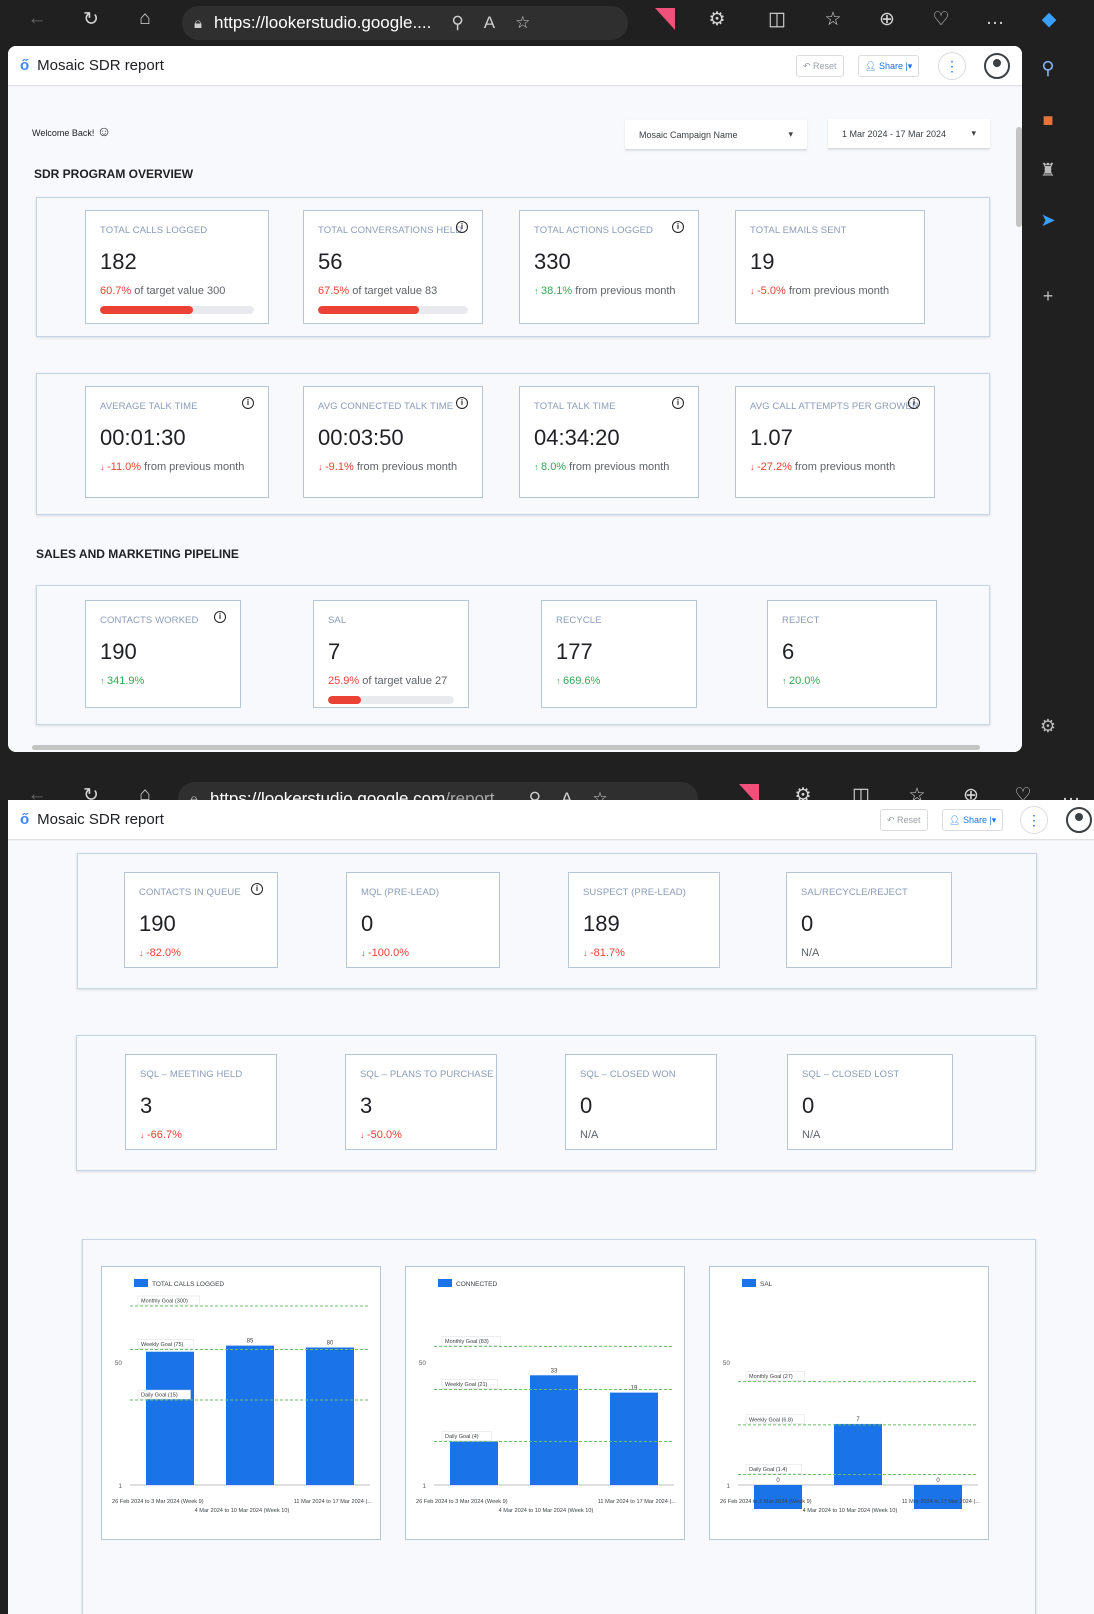 The width and height of the screenshot is (1094, 1614). What do you see at coordinates (810, 953) in the screenshot?
I see `scorecard-na: N/A` at bounding box center [810, 953].